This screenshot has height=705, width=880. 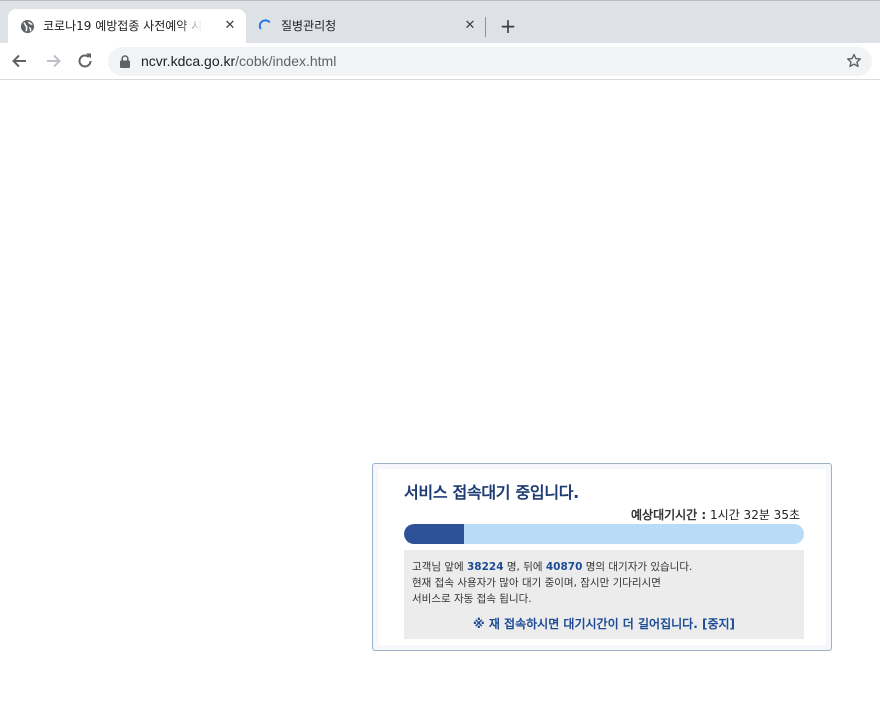 I want to click on browser-toolbar: ncvr.kdca.go.kr/cobk/index.html, so click(x=440, y=61).